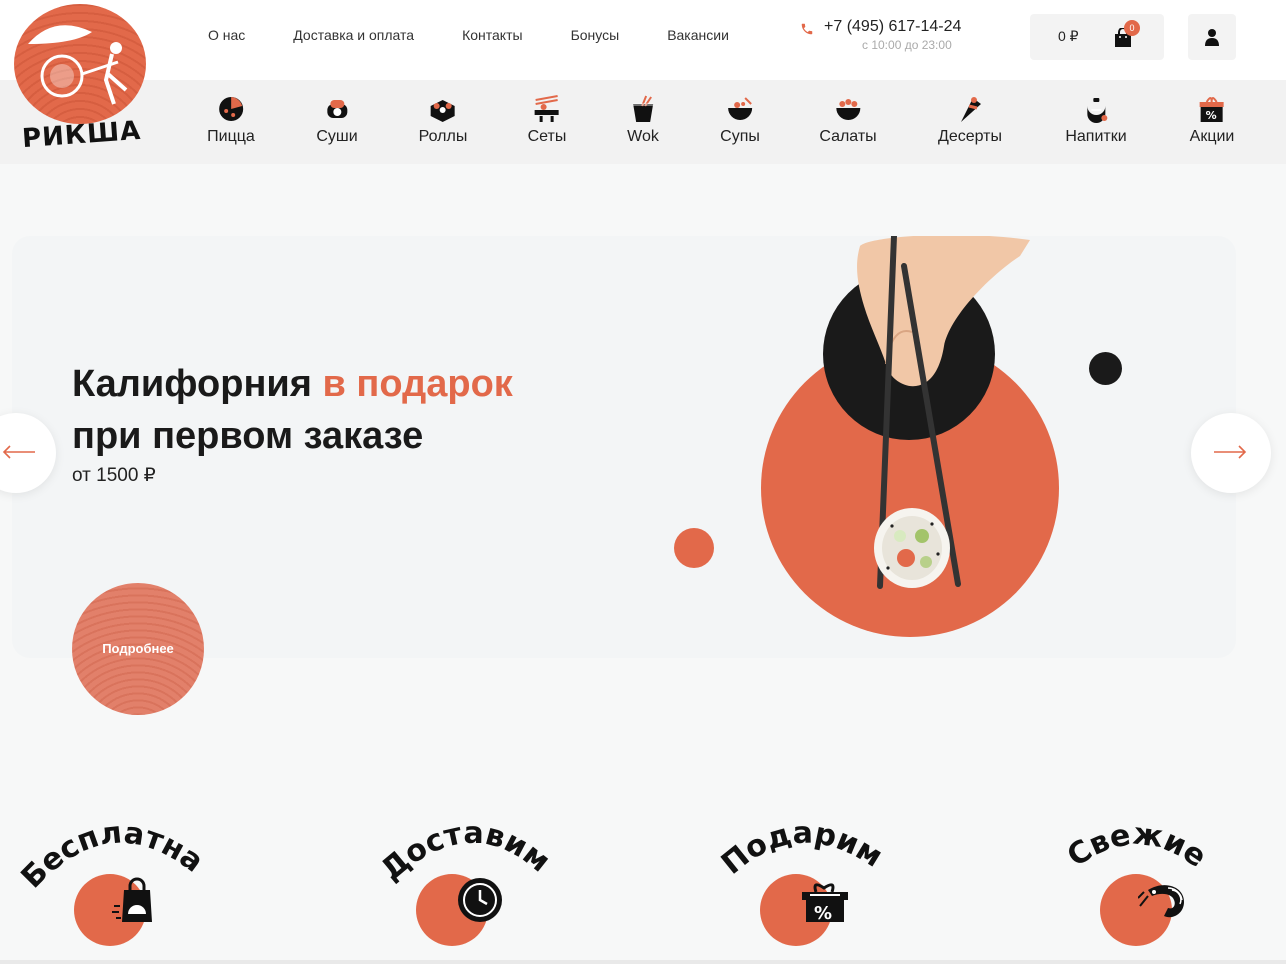 This screenshot has width=1286, height=964. What do you see at coordinates (226, 35) in the screenshot?
I see `nav-about: О нас` at bounding box center [226, 35].